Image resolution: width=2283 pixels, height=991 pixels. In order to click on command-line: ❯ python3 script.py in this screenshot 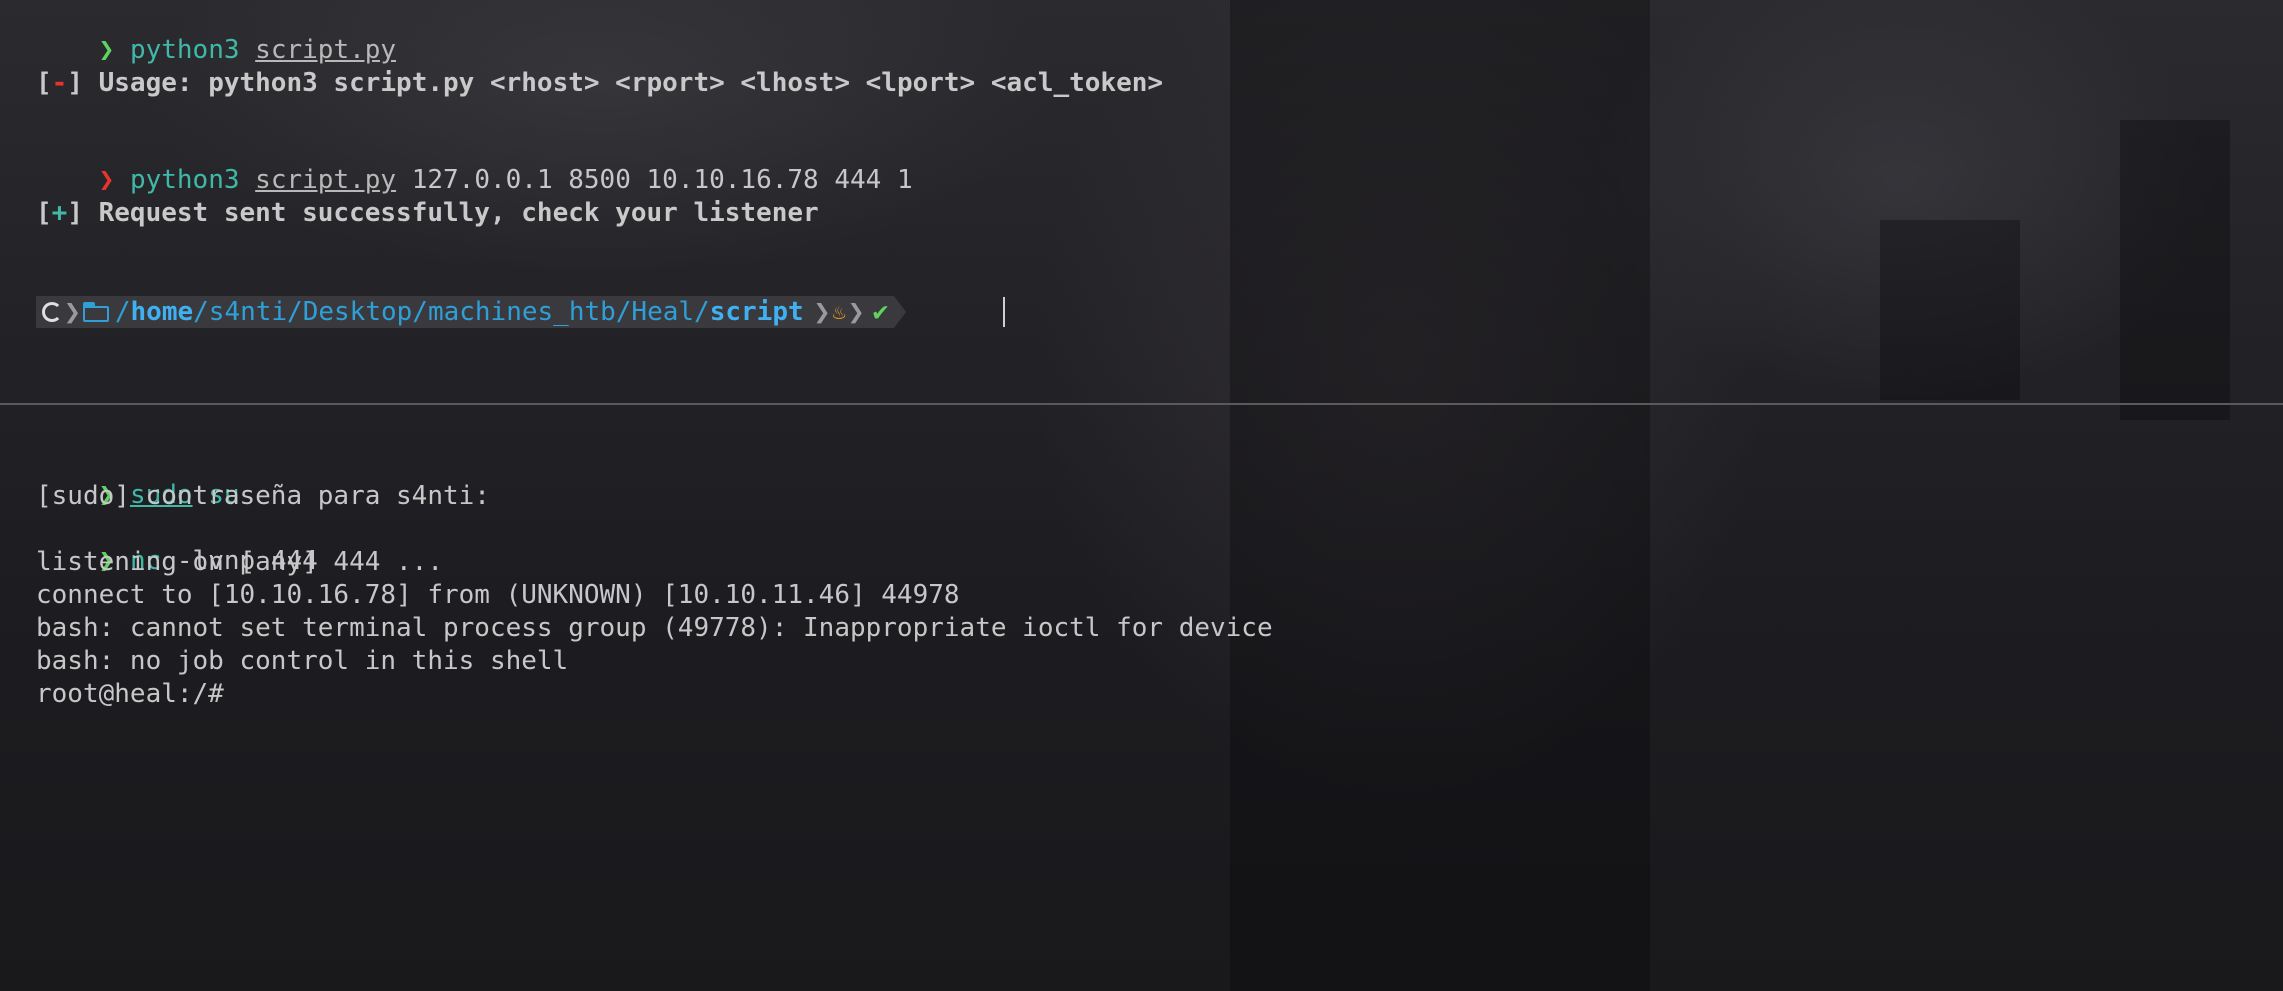, I will do `click(216, 33)`.